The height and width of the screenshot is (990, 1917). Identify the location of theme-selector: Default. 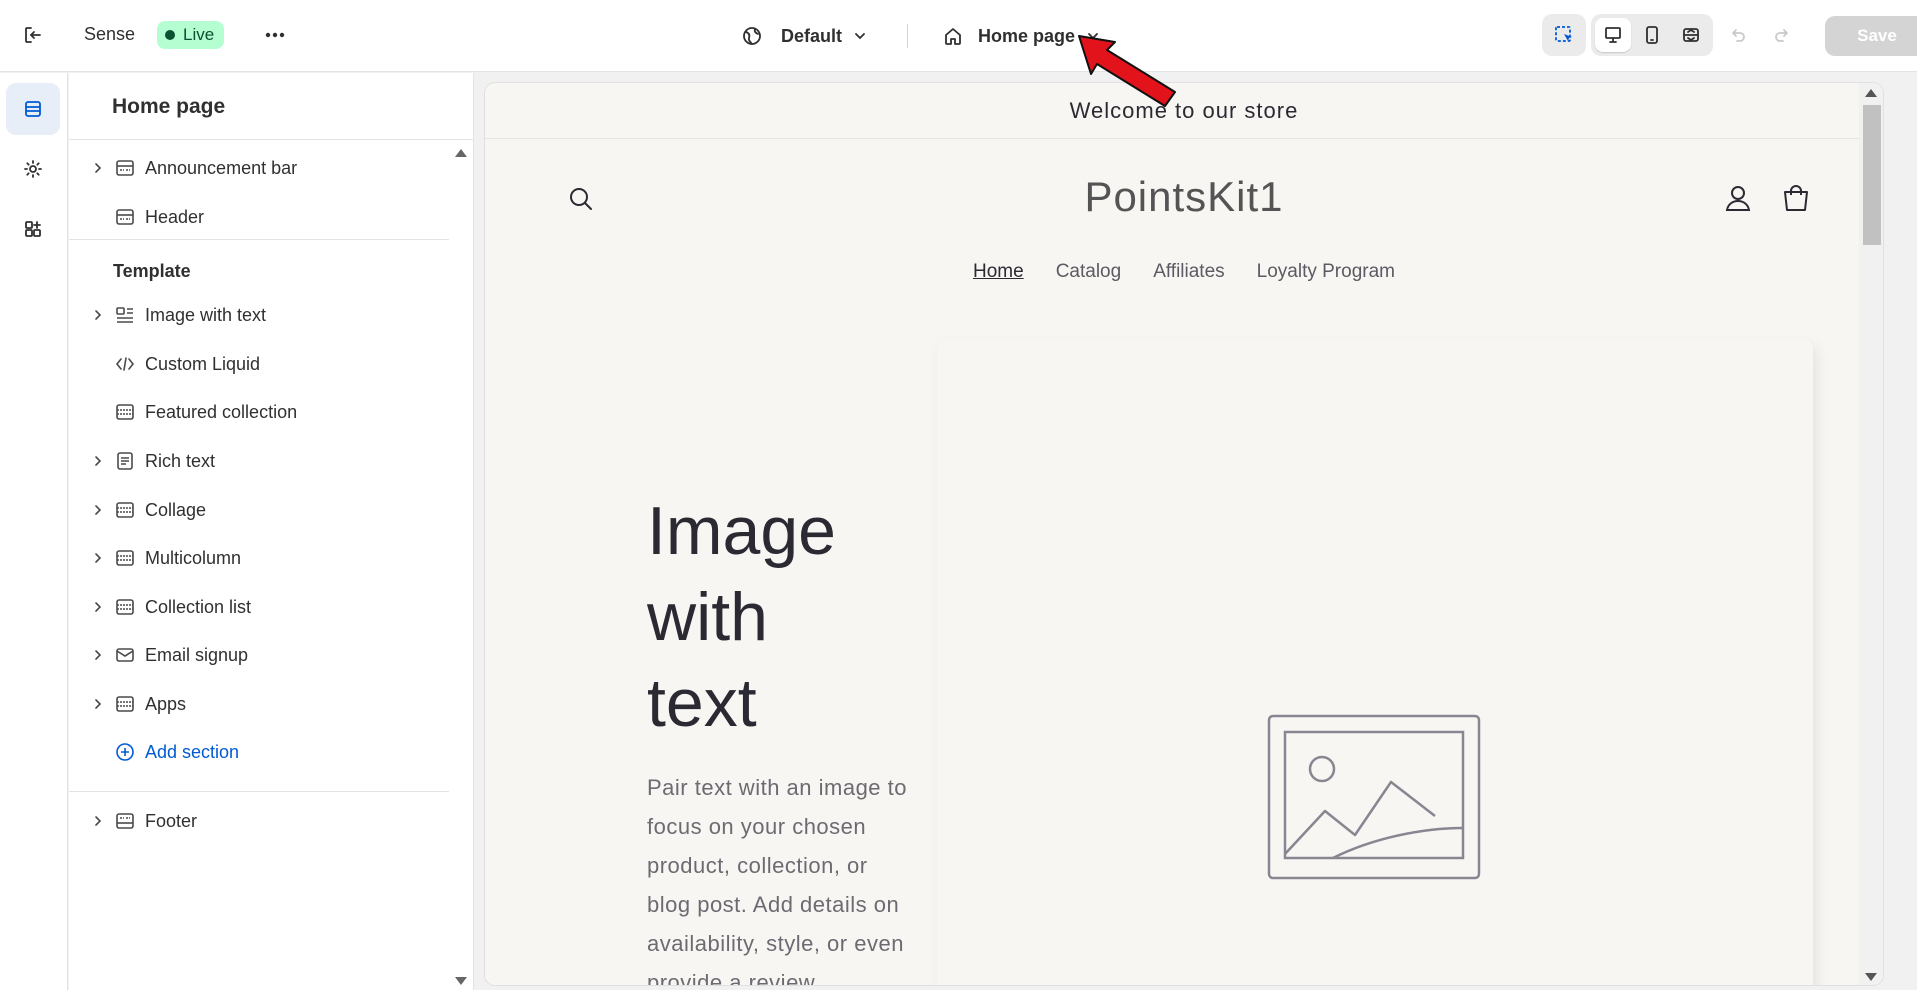
(804, 36).